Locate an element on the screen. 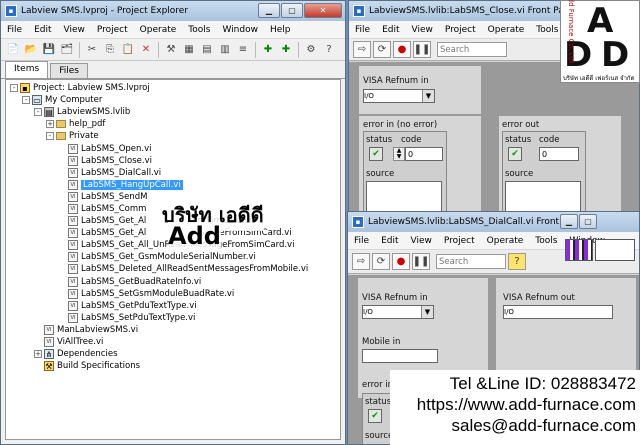  deploy-icon: ▦ is located at coordinates (189, 50).